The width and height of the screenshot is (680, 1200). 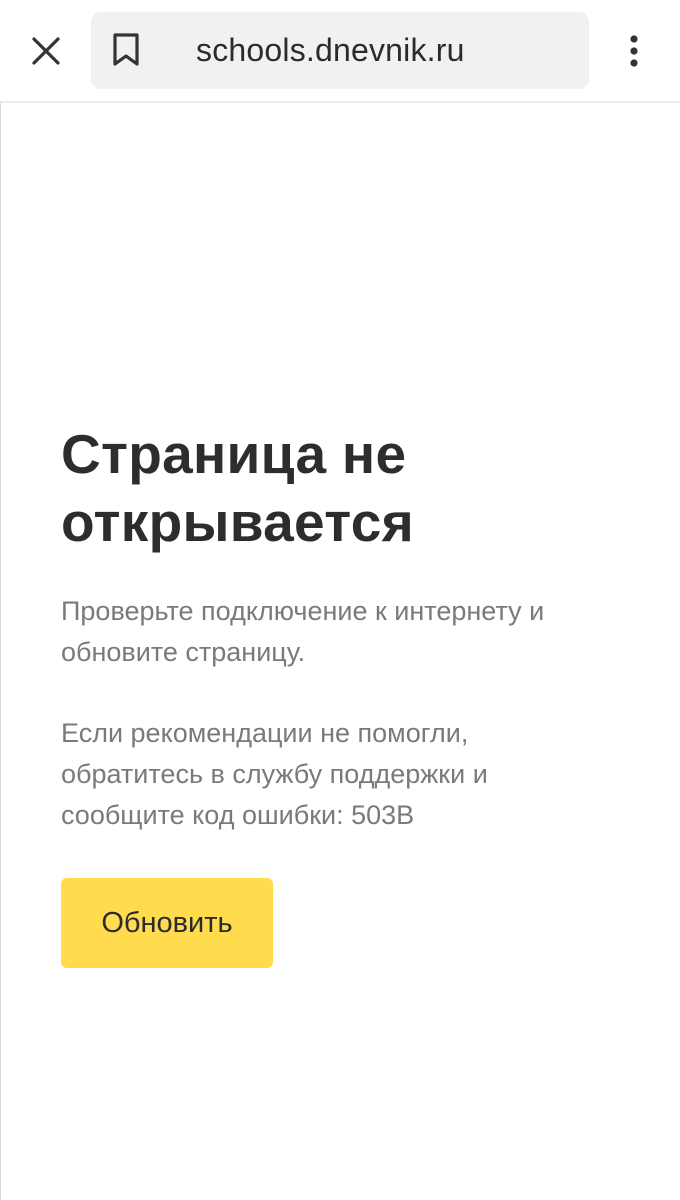 I want to click on close-icon, so click(x=46, y=51).